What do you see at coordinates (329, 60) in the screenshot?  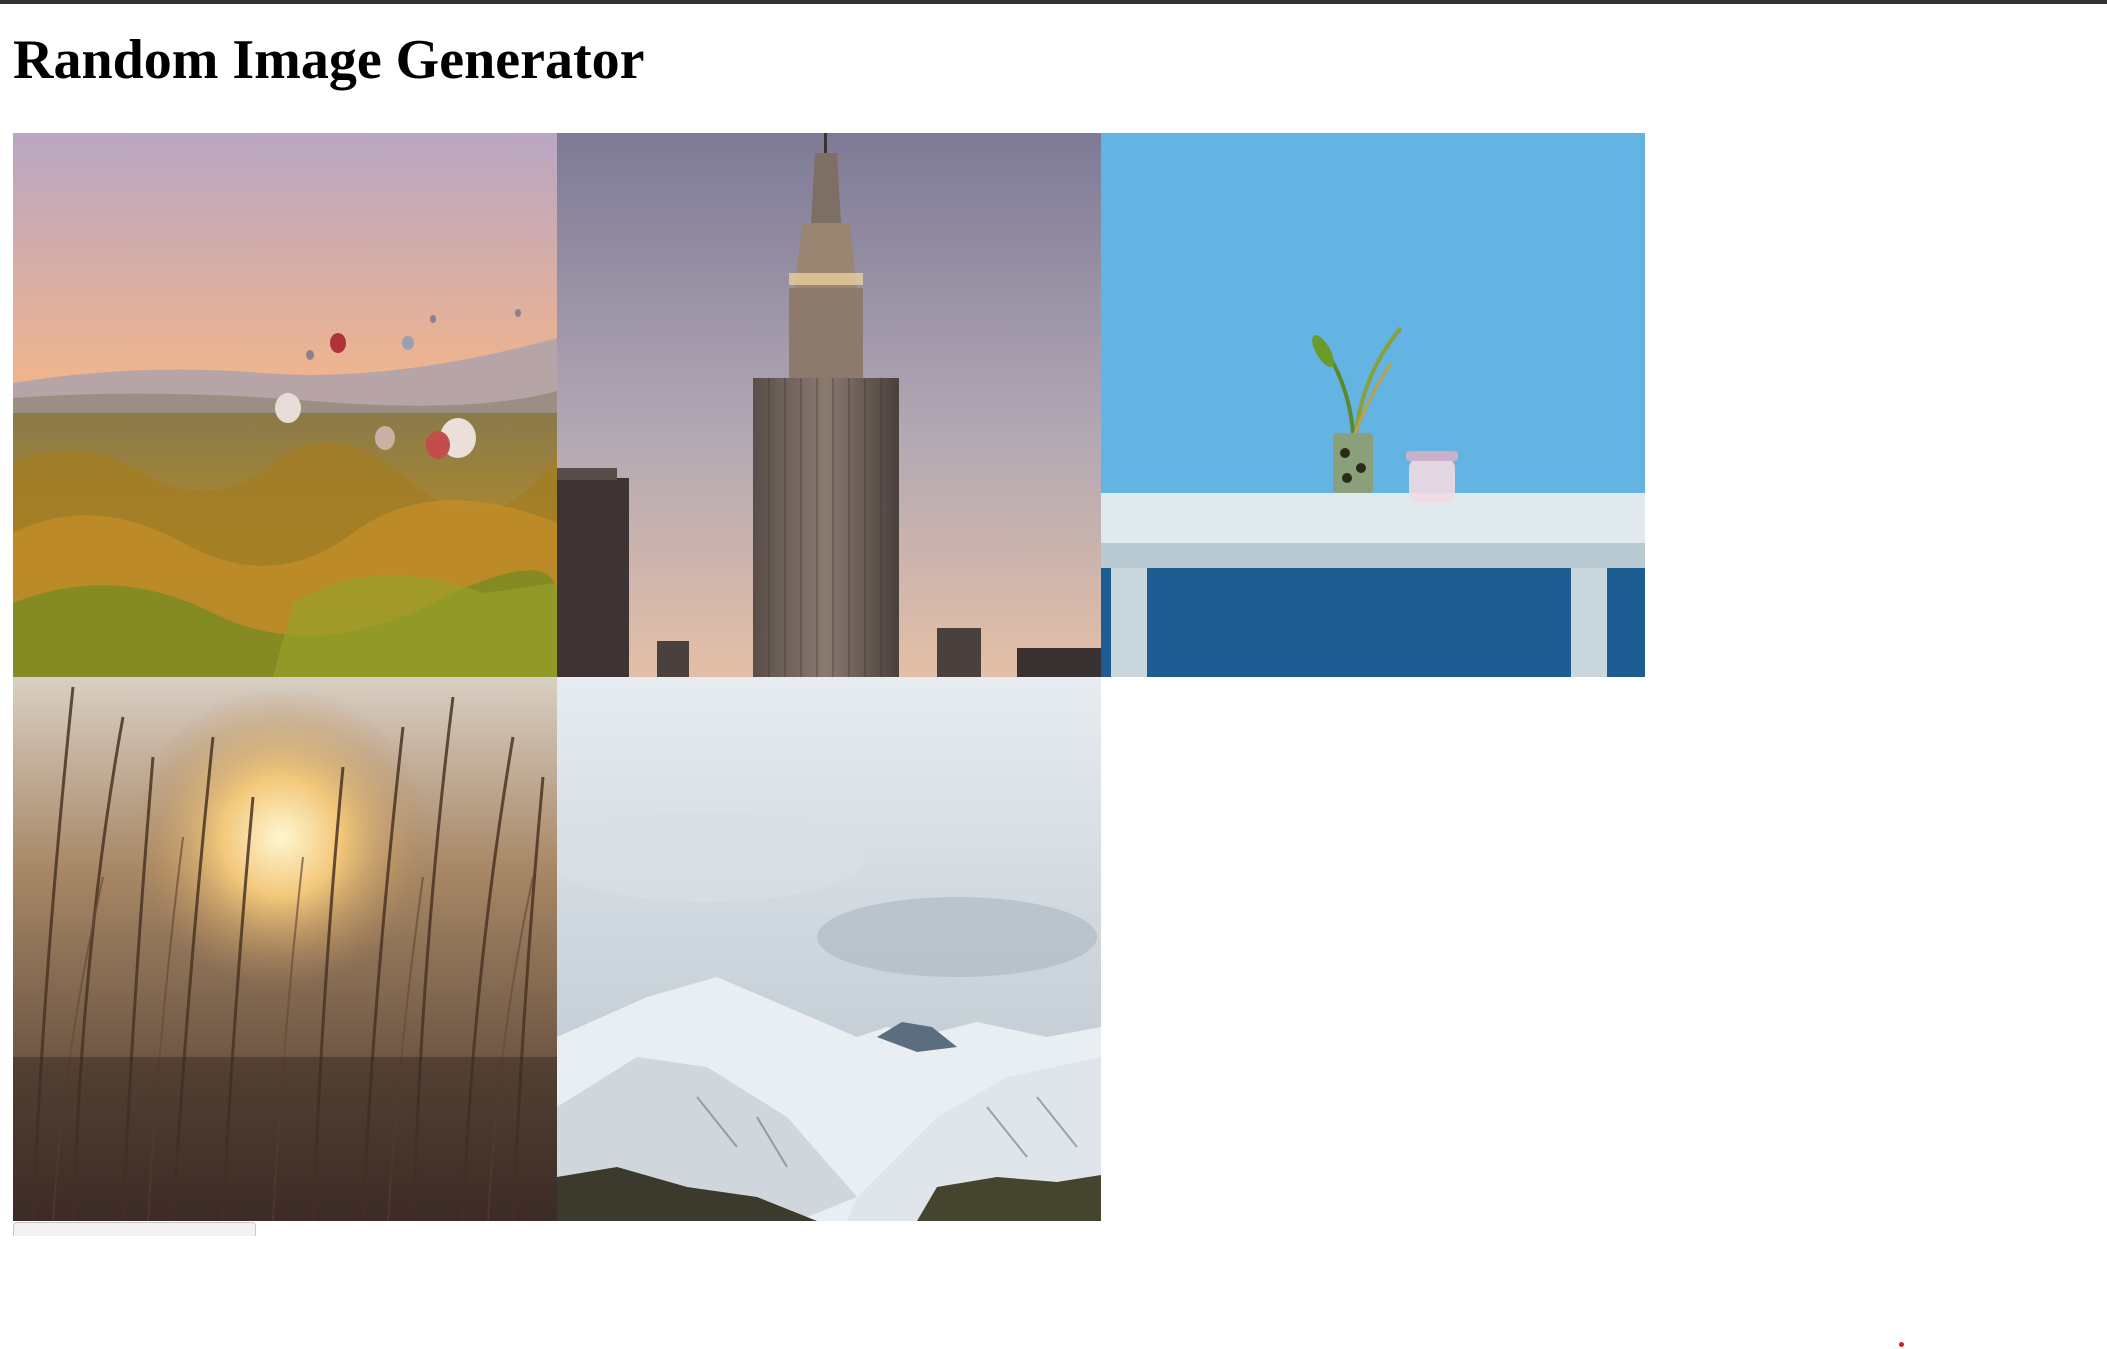 I see `page-title: Random Image Generator` at bounding box center [329, 60].